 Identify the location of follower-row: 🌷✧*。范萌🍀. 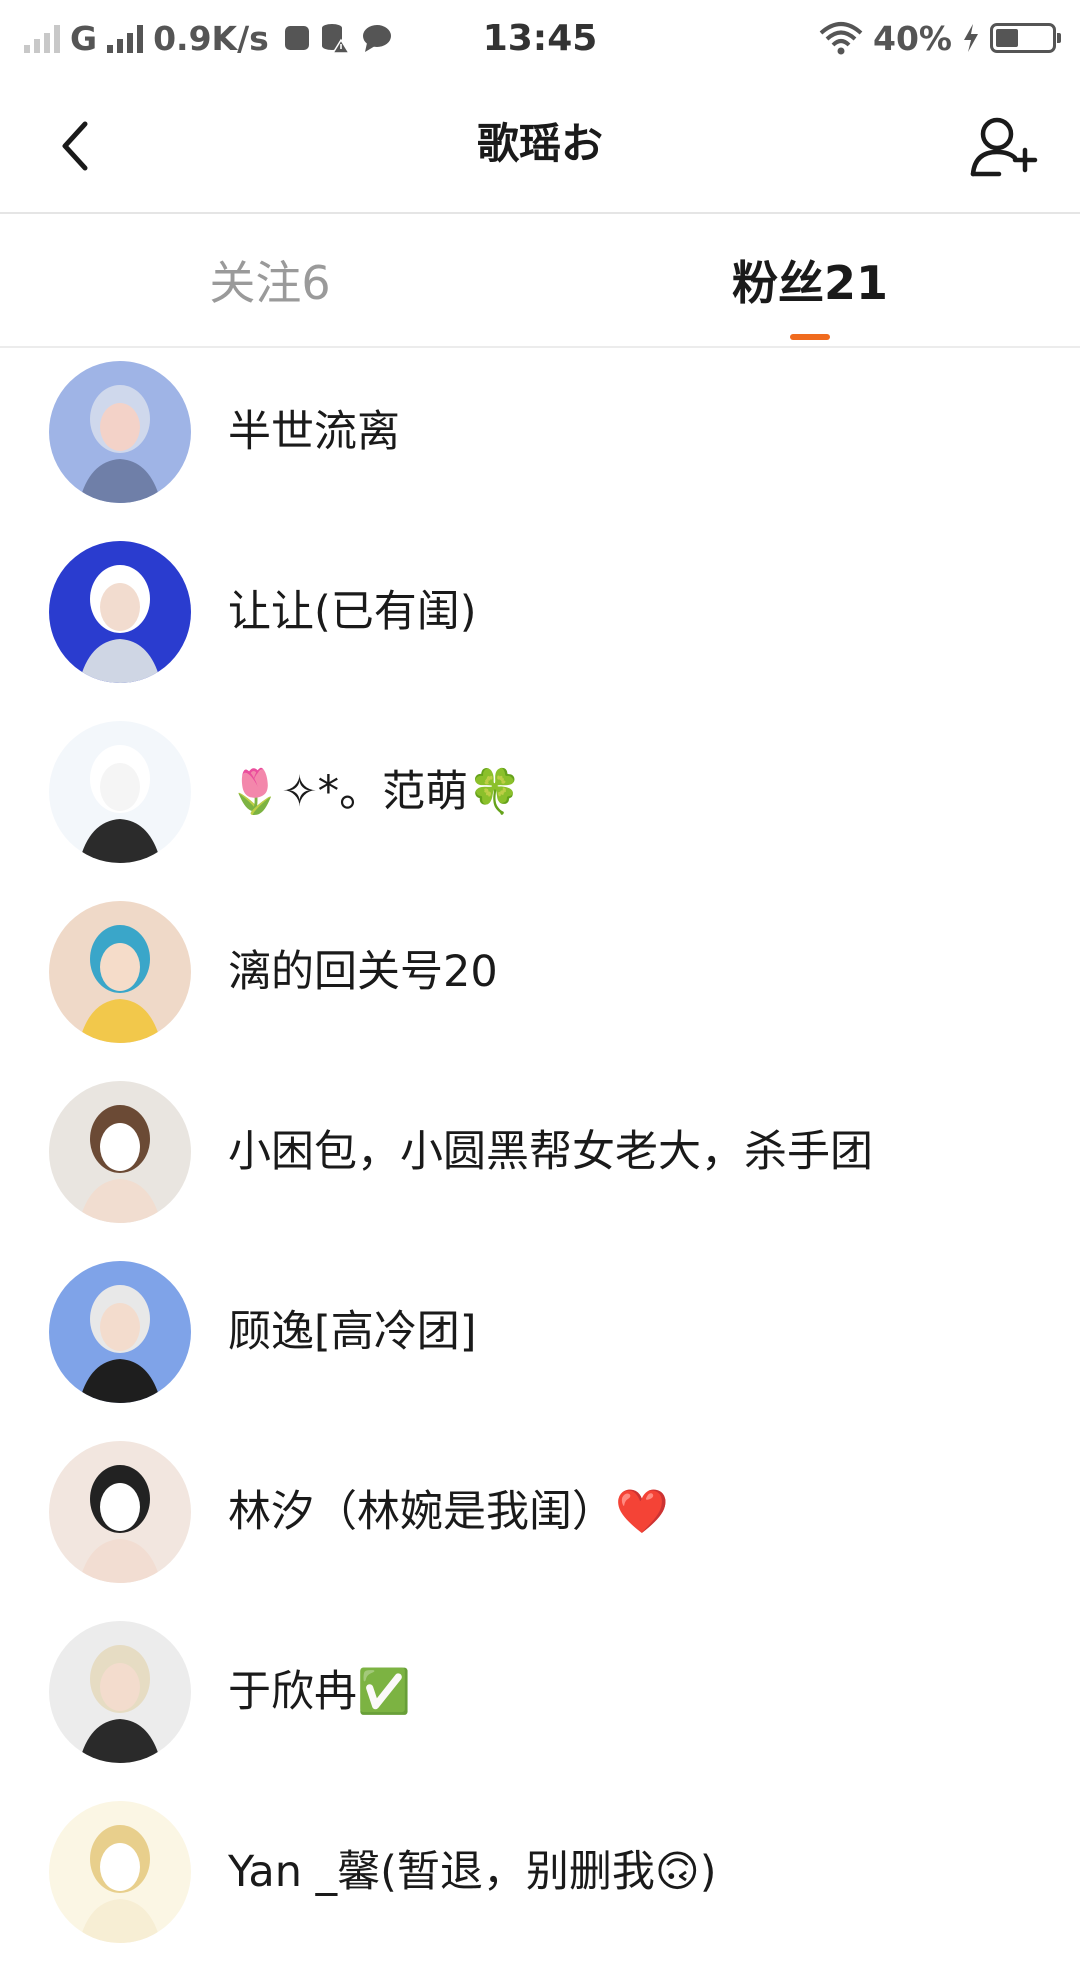
(540, 798).